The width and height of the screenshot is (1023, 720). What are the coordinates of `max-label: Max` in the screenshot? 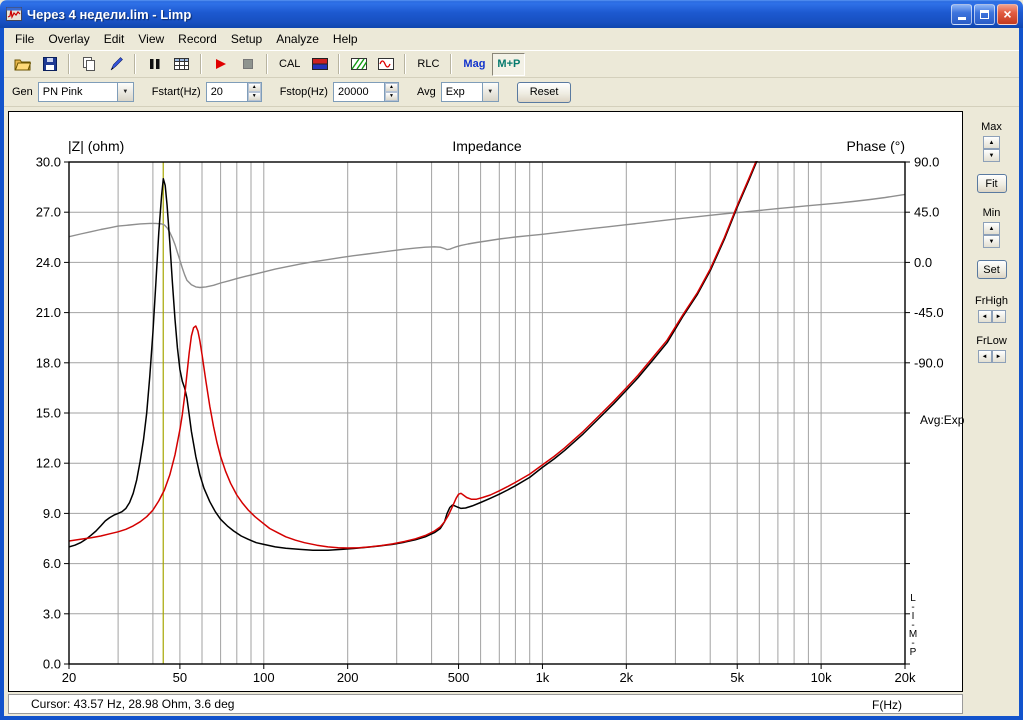 It's located at (991, 127).